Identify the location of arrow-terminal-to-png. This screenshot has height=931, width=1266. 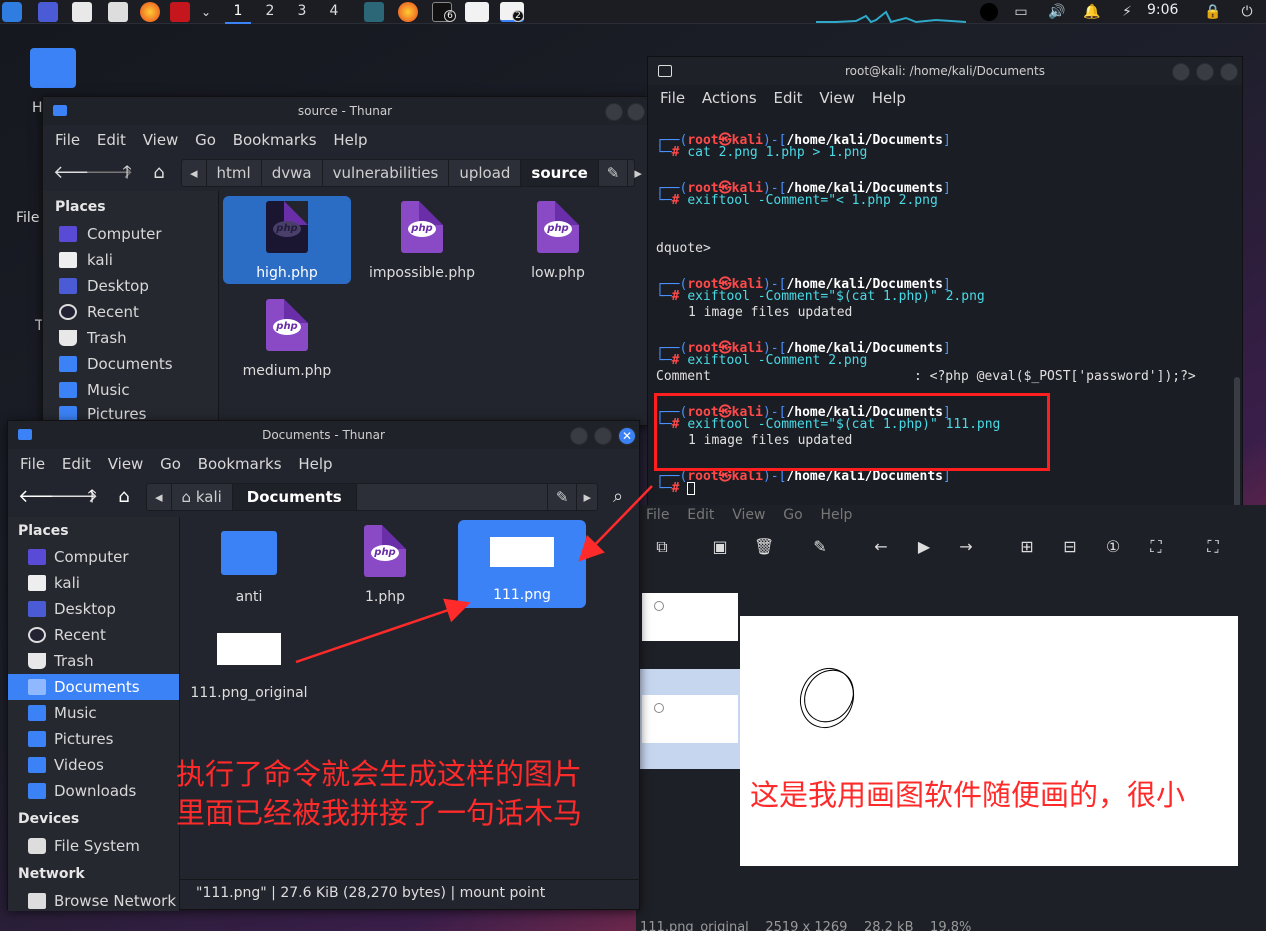
(615, 523).